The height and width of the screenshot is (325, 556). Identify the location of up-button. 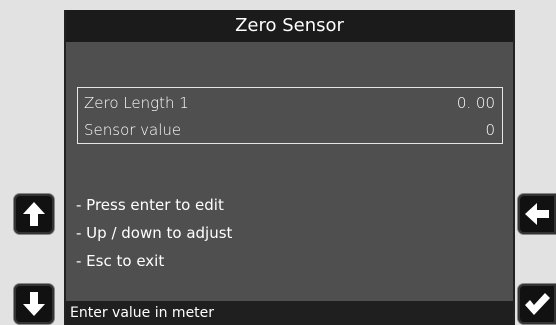
(34, 214).